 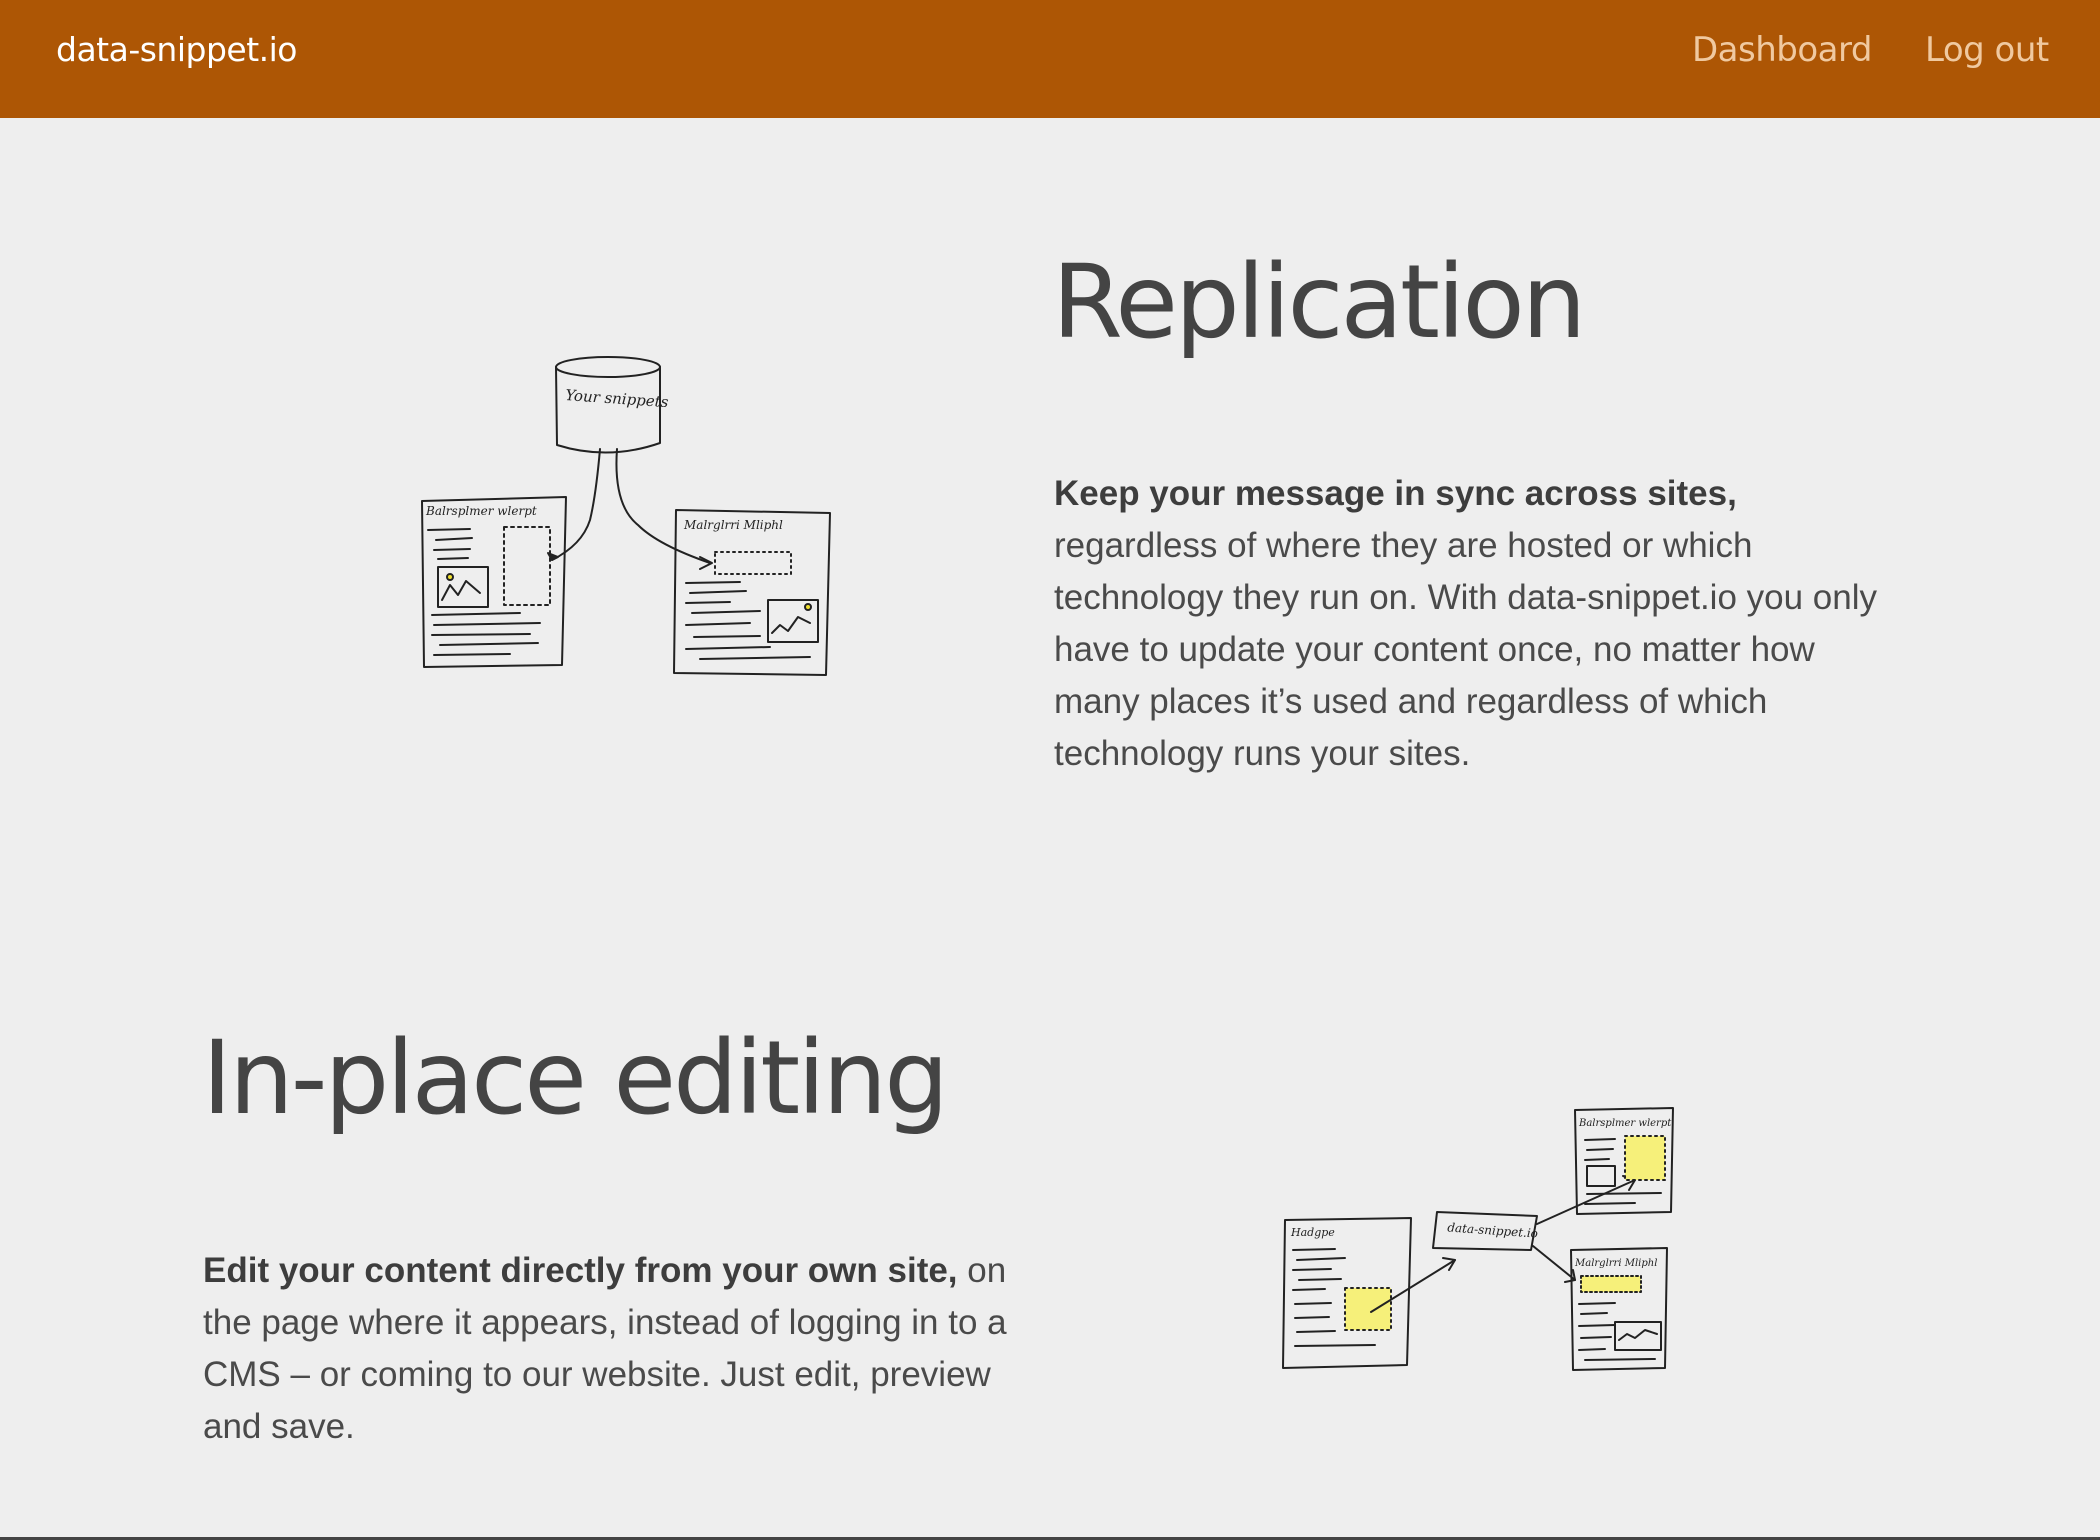 I want to click on in-place-editing-heading: In-place editing, so click(x=575, y=1078).